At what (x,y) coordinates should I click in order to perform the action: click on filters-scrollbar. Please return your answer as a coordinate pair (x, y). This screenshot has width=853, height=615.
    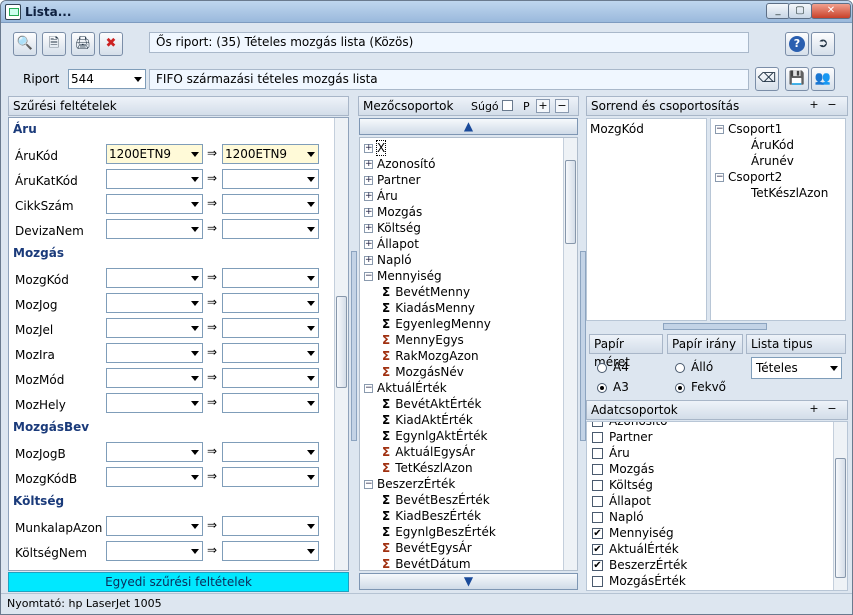
    Looking at the image, I should click on (341, 344).